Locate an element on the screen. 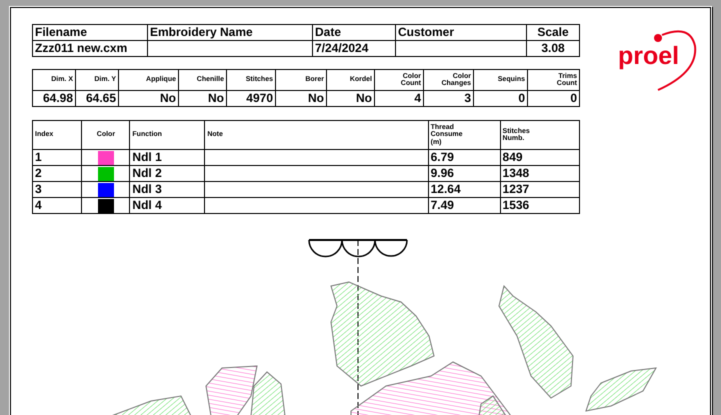  column-header: Date is located at coordinates (354, 32).